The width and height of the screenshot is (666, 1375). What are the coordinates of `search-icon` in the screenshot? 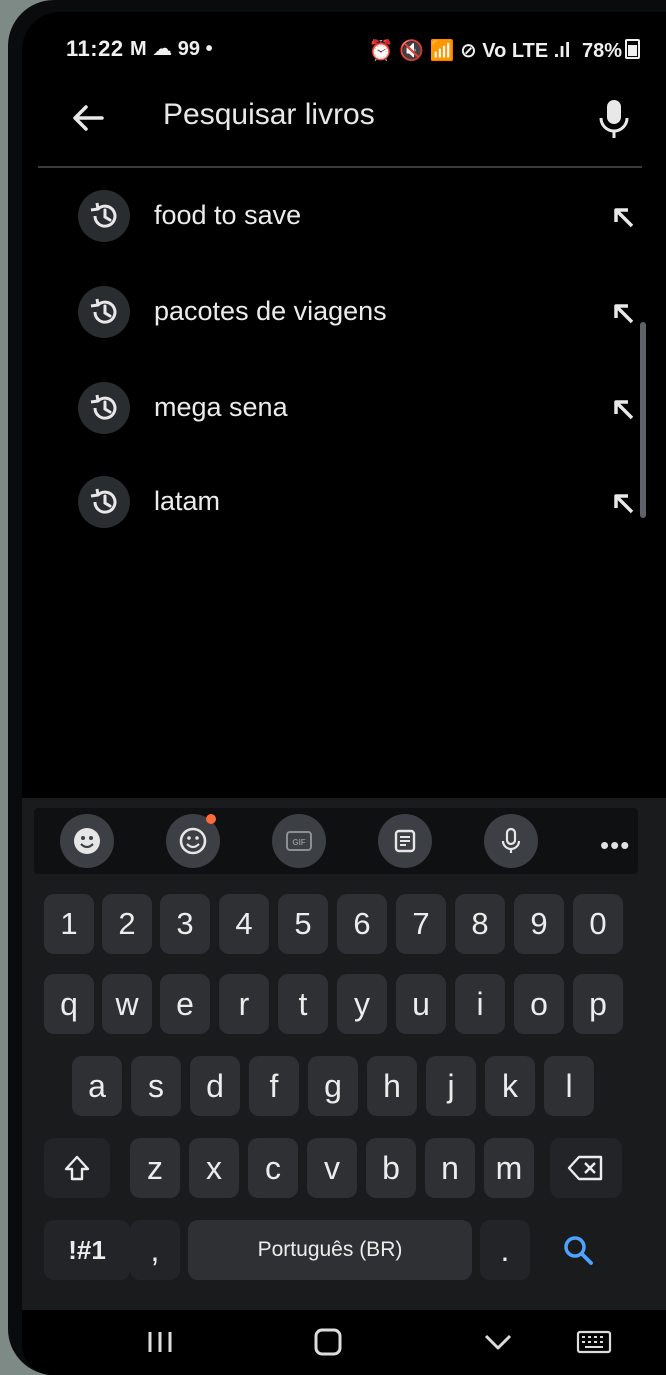 It's located at (578, 1250).